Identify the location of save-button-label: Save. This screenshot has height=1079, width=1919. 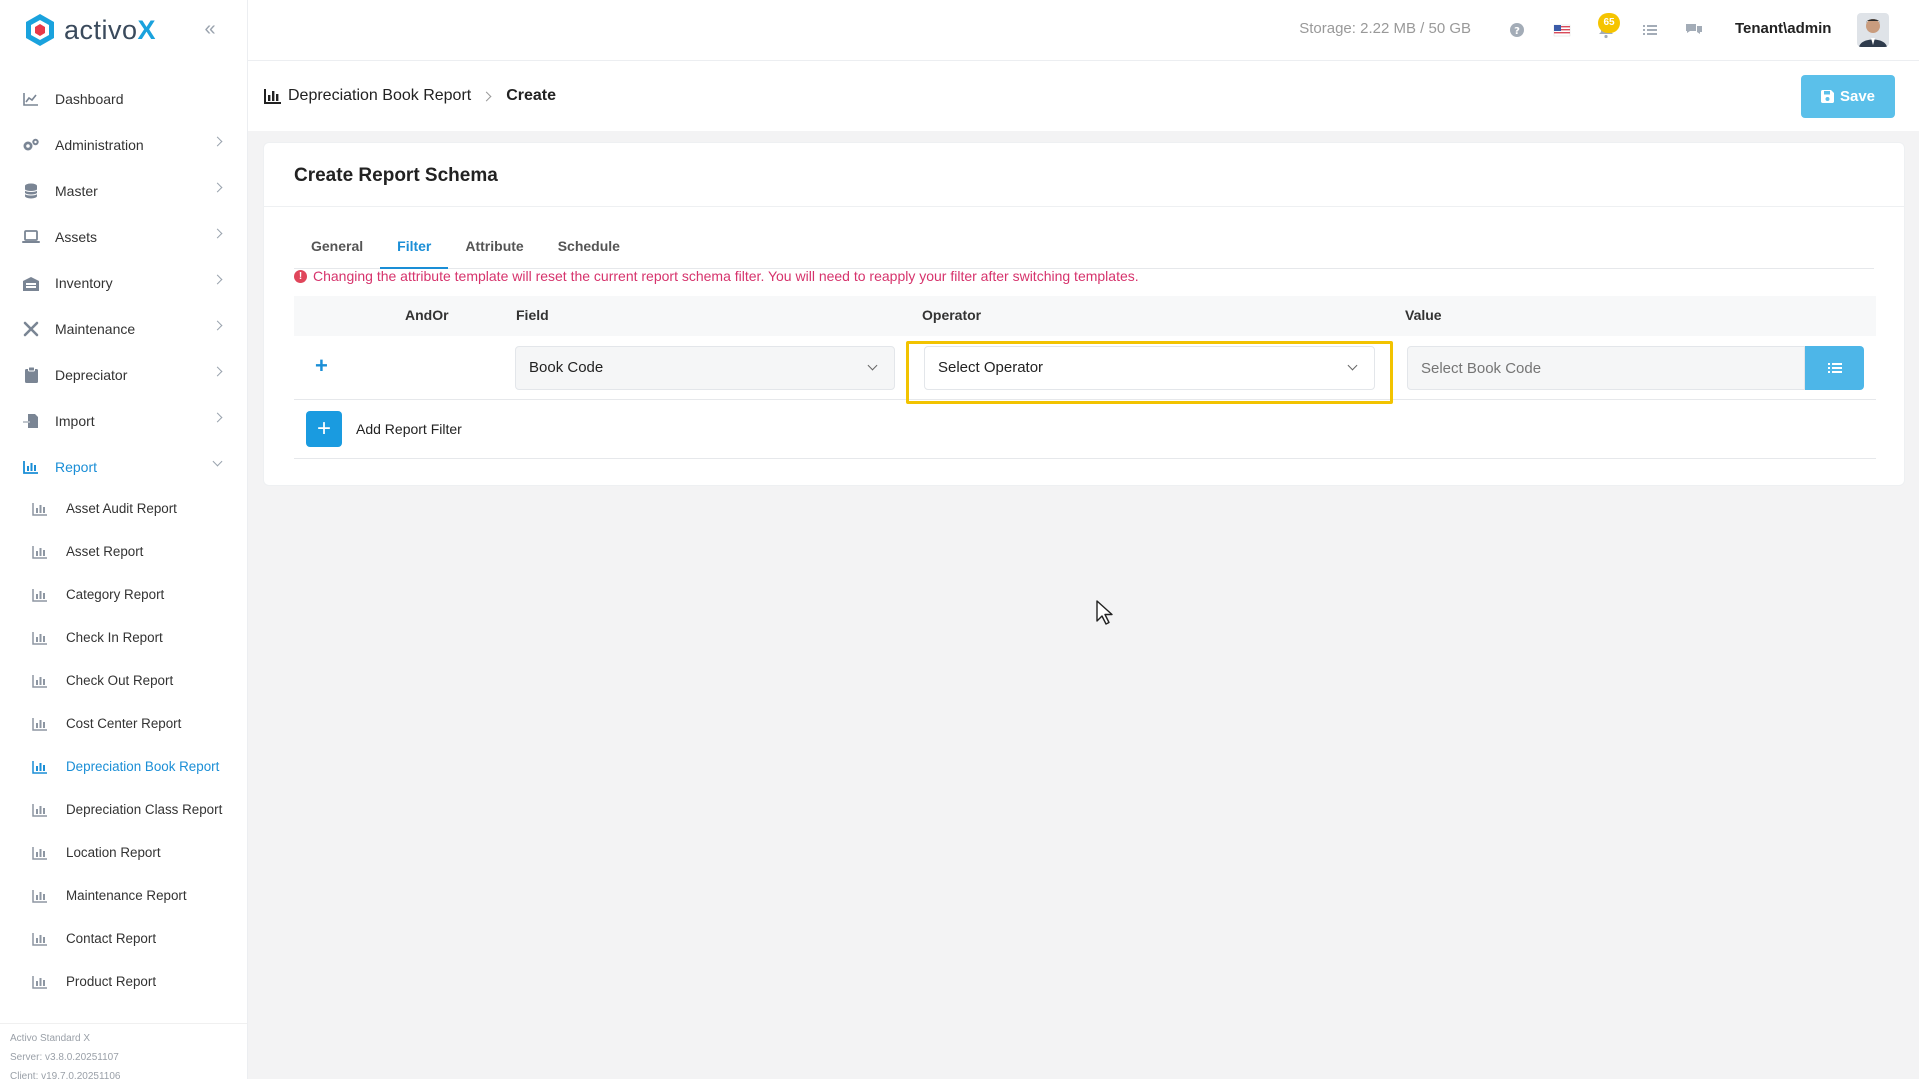
(1857, 96).